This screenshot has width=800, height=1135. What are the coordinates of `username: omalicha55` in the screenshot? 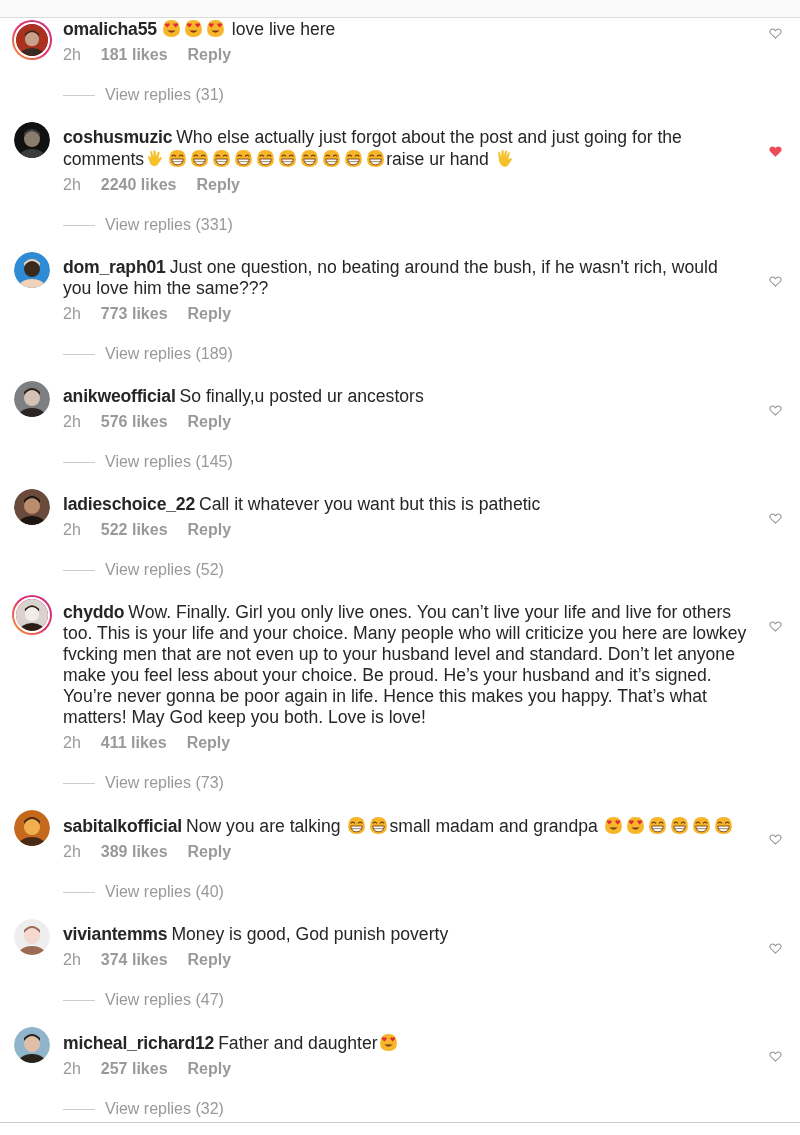 It's located at (110, 29).